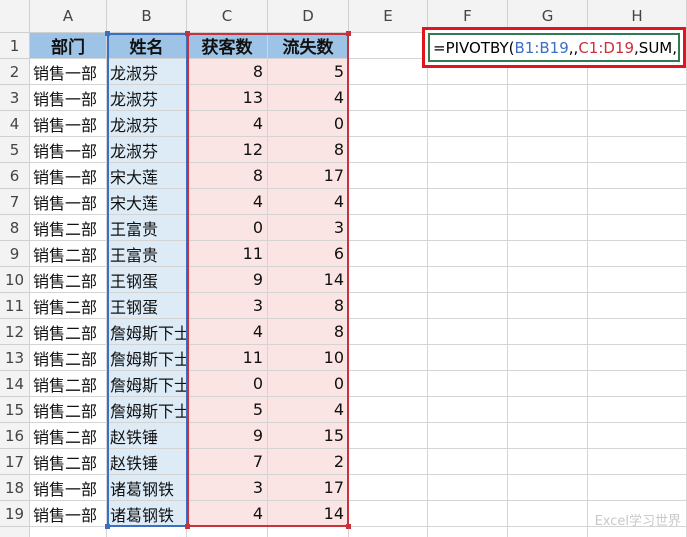 The height and width of the screenshot is (537, 687). What do you see at coordinates (468, 532) in the screenshot?
I see `cell-f20` at bounding box center [468, 532].